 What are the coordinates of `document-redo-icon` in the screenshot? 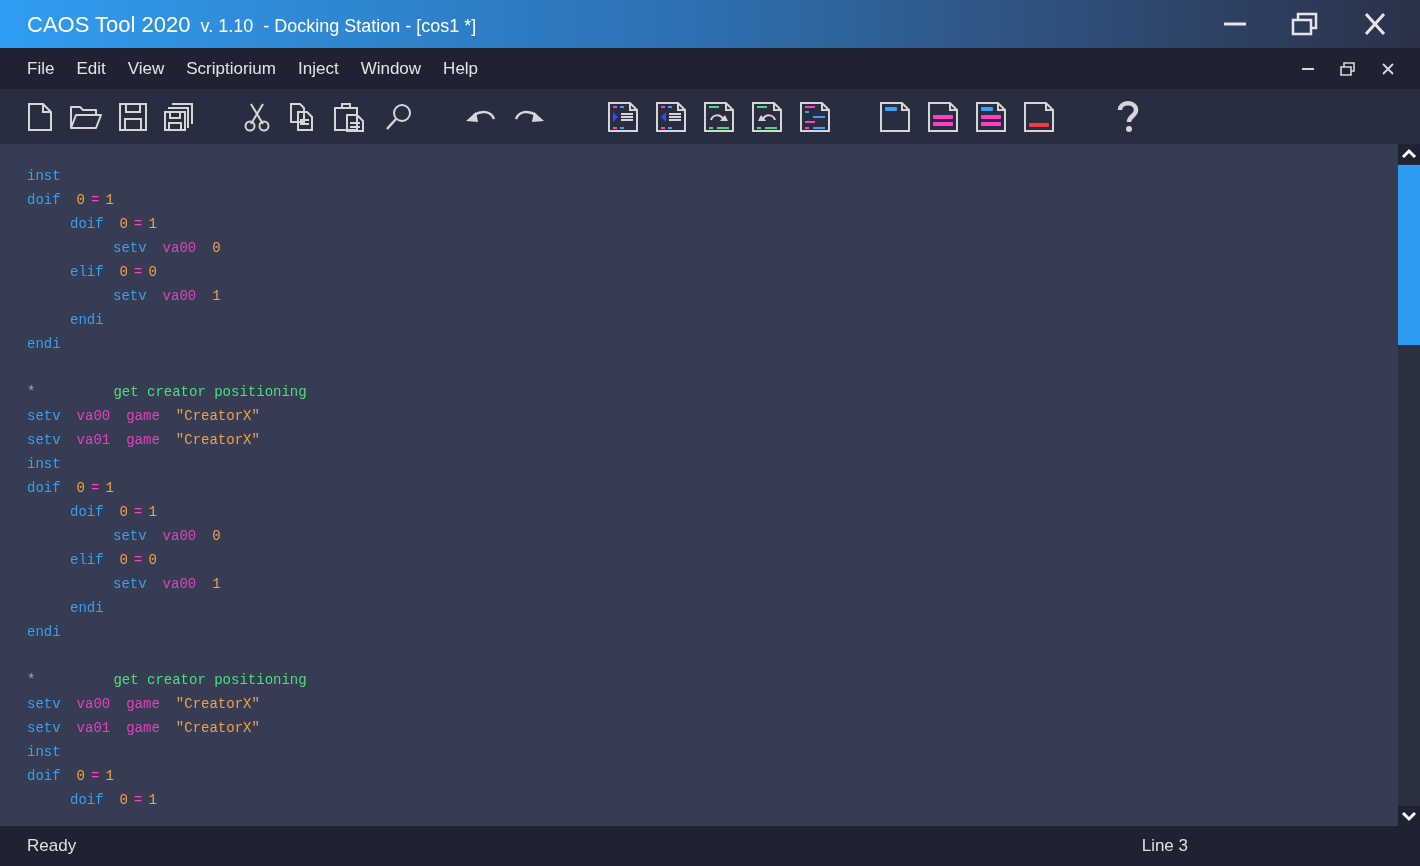 It's located at (719, 116).